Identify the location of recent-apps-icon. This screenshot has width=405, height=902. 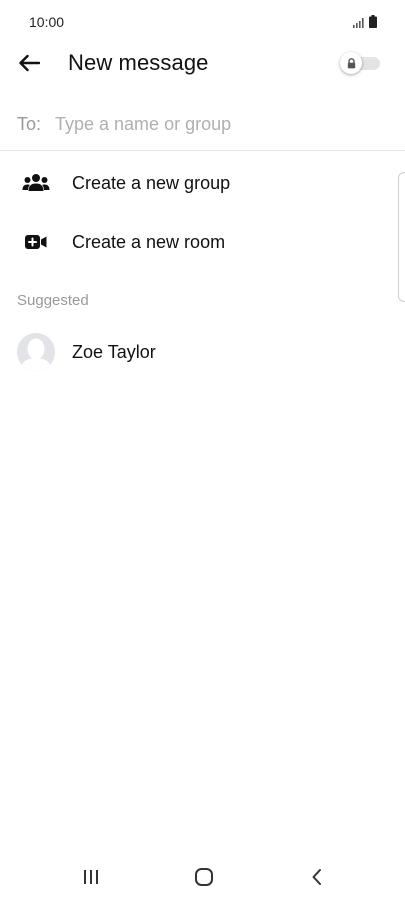
(91, 877).